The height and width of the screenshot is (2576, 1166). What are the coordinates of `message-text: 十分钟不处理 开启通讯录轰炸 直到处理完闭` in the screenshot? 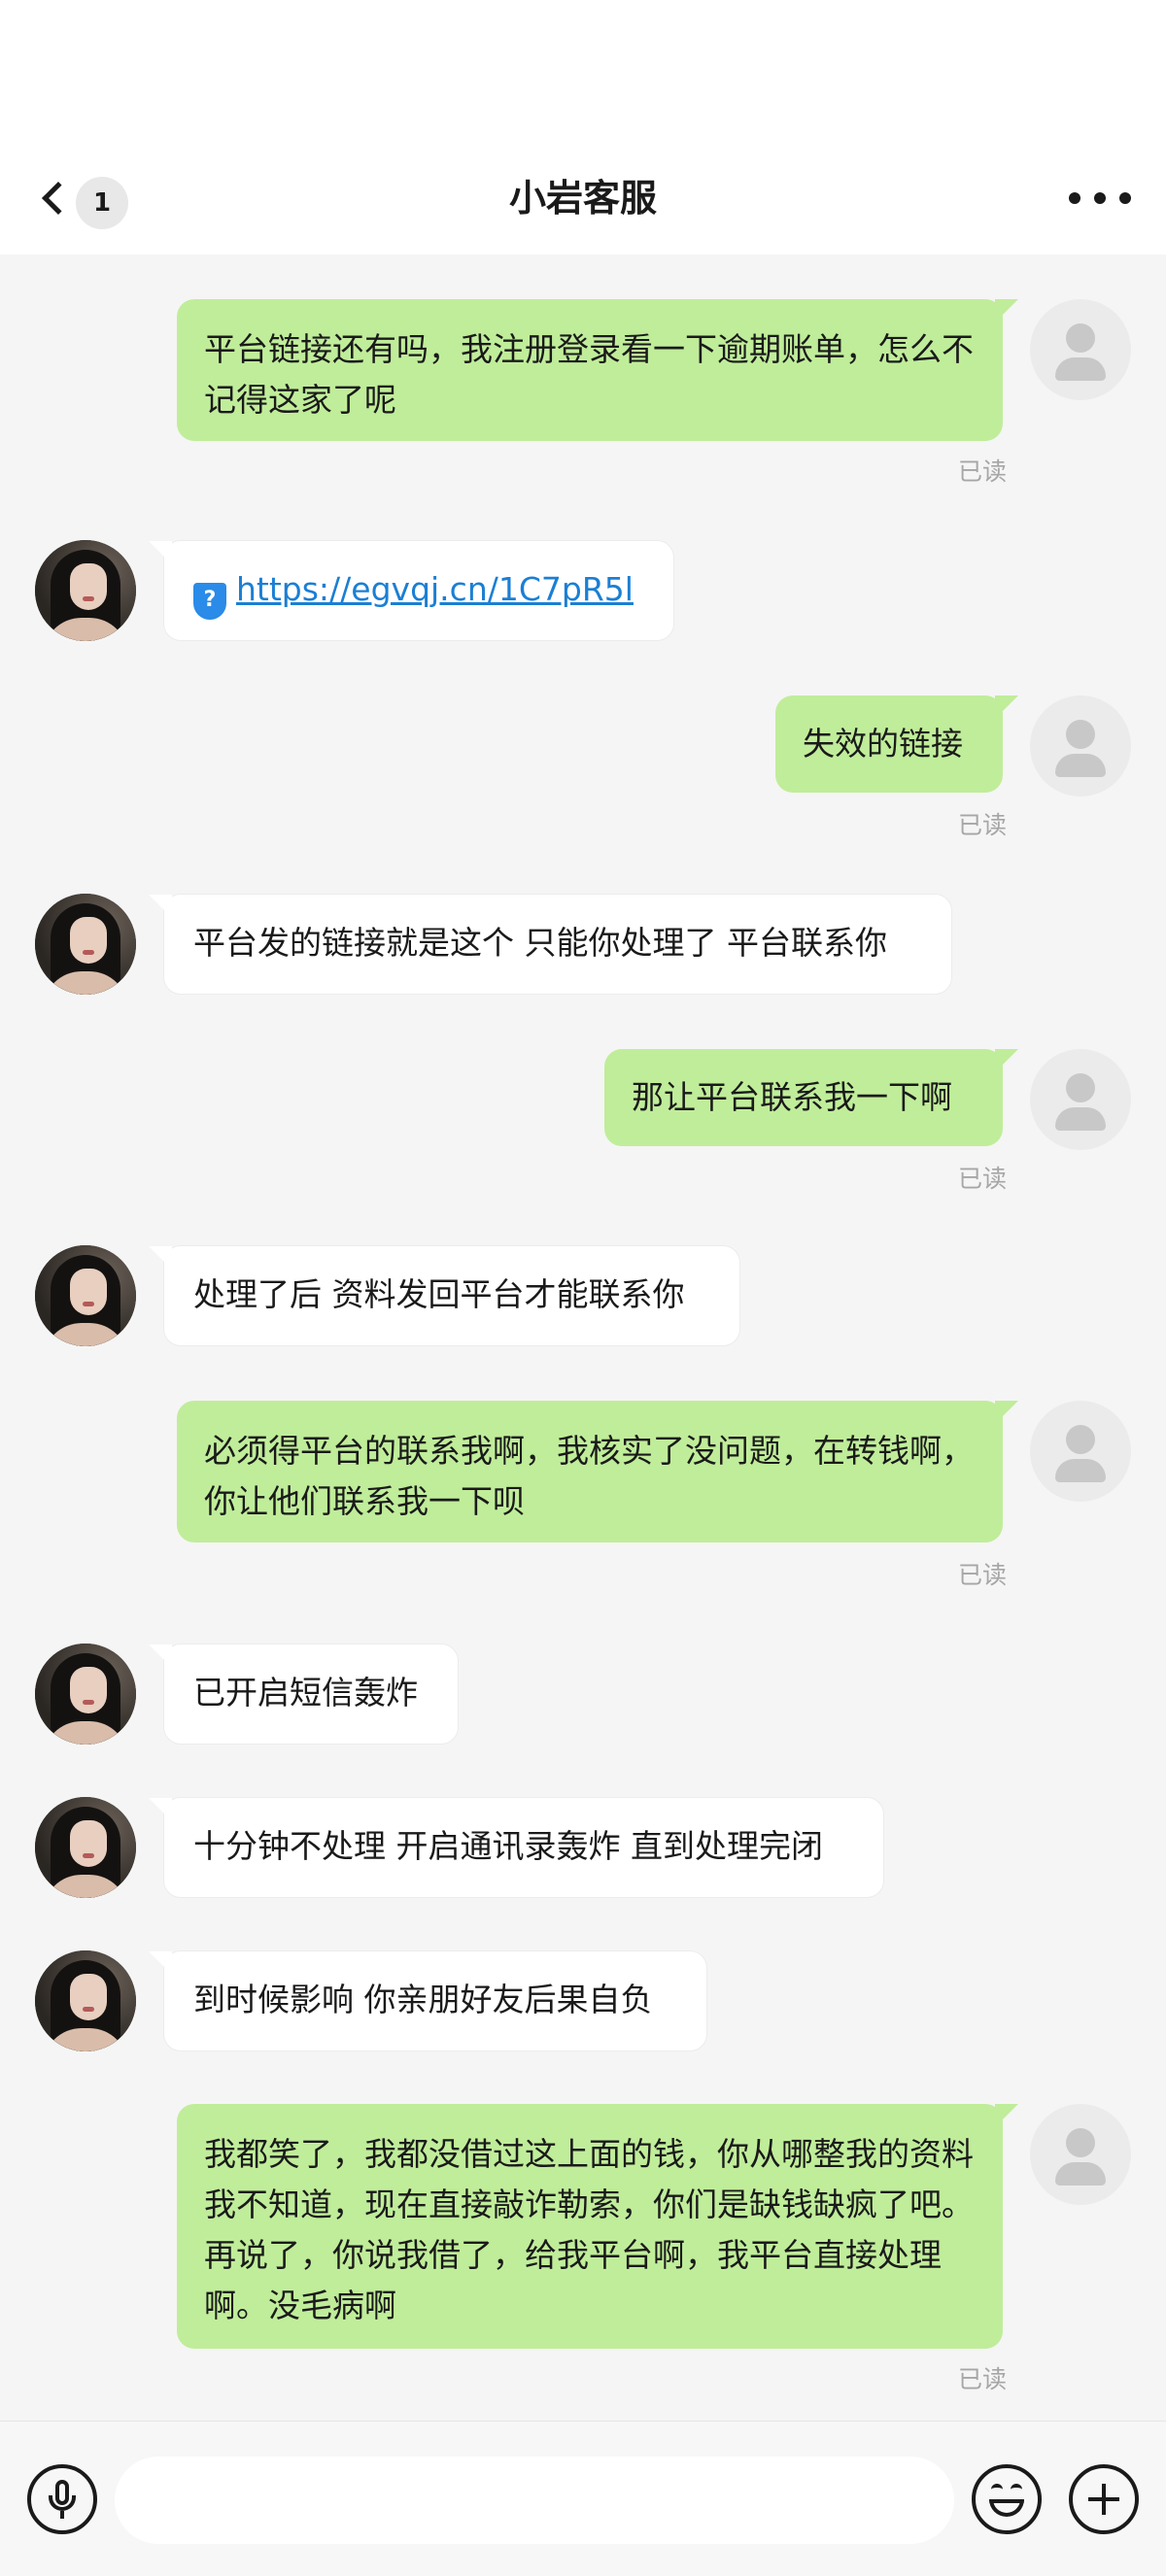 It's located at (508, 1846).